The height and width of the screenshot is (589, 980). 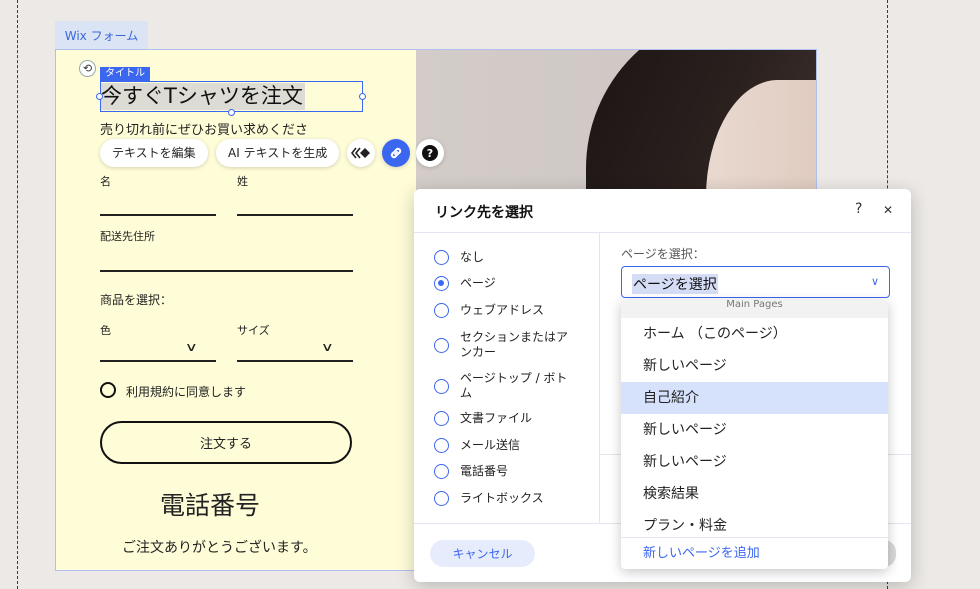 I want to click on resize-handle-bottom, so click(x=231, y=112).